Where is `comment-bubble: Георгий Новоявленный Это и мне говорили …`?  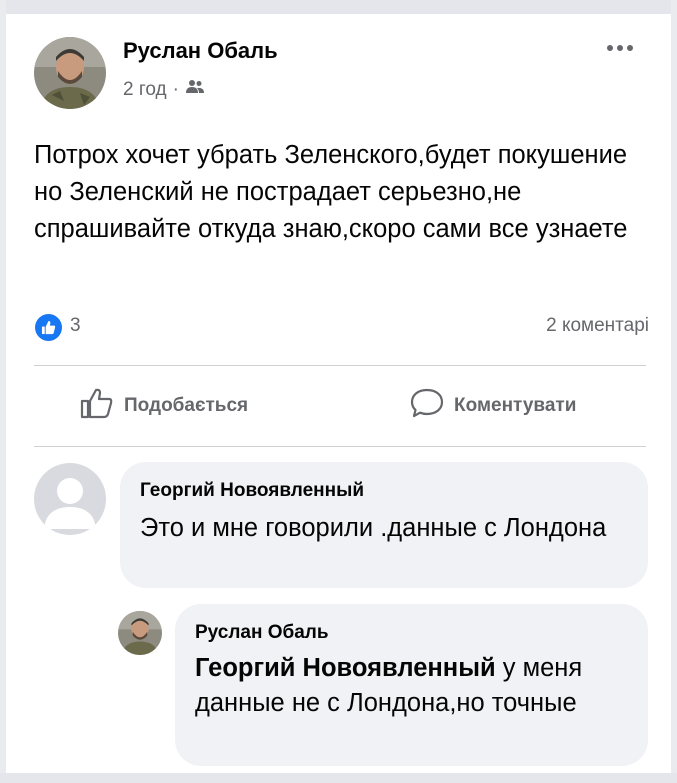
comment-bubble: Георгий Новоявленный Это и мне говорили … is located at coordinates (384, 525).